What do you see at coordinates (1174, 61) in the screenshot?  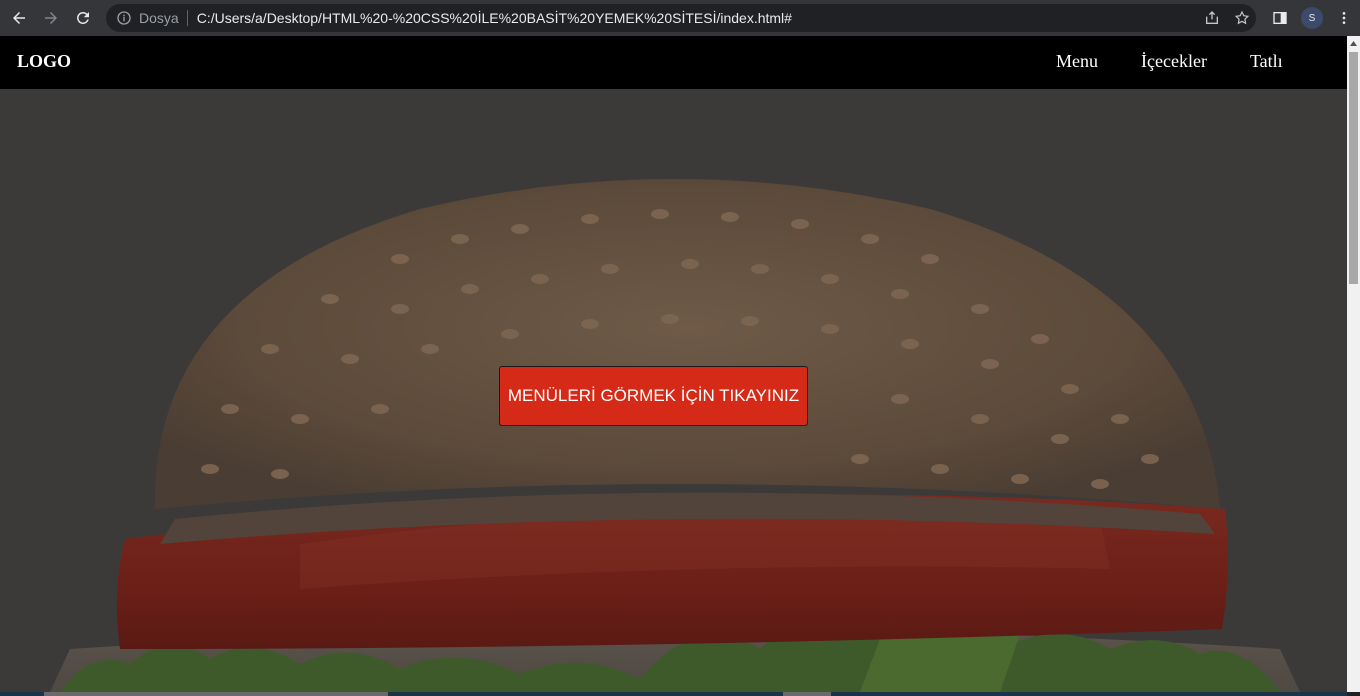 I see `nav-link-icecekler: İçecekler` at bounding box center [1174, 61].